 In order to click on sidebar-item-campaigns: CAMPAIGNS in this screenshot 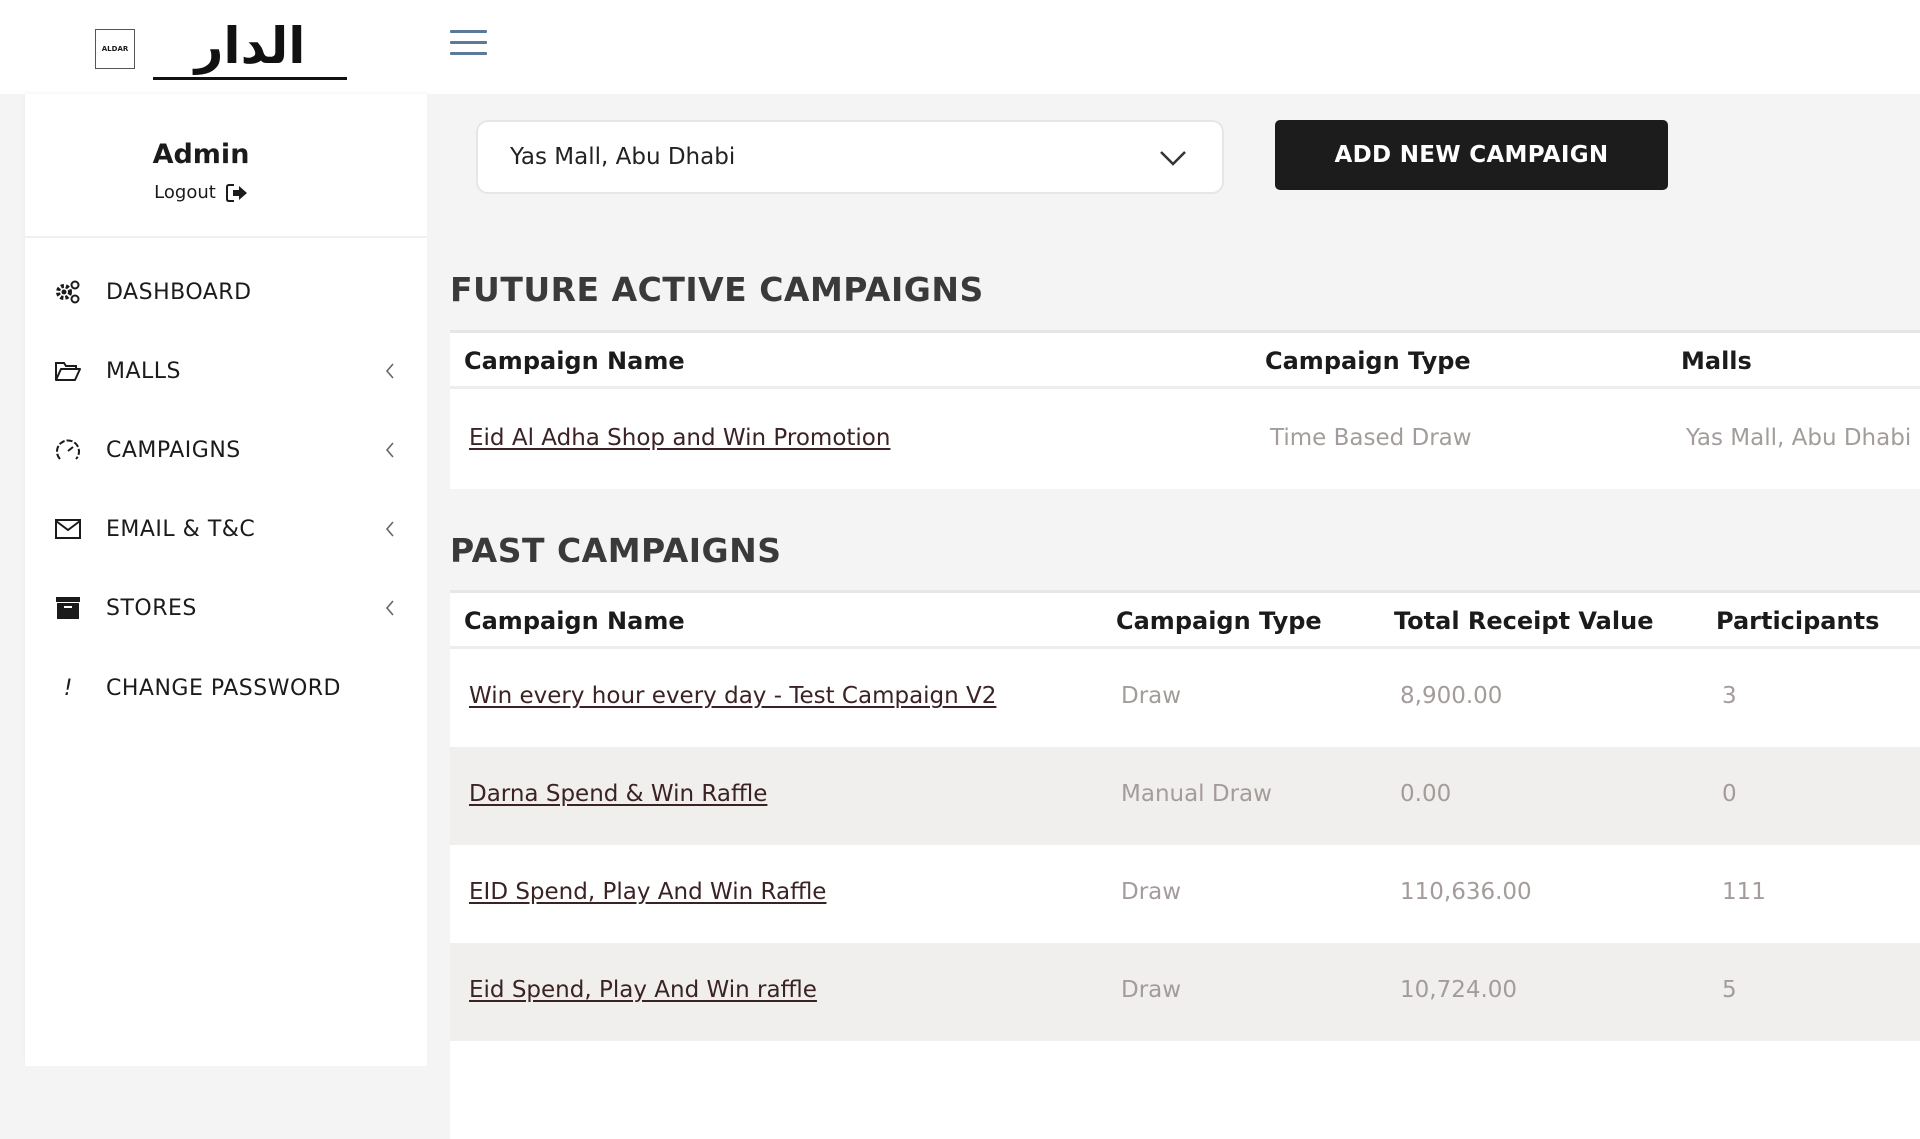, I will do `click(226, 450)`.